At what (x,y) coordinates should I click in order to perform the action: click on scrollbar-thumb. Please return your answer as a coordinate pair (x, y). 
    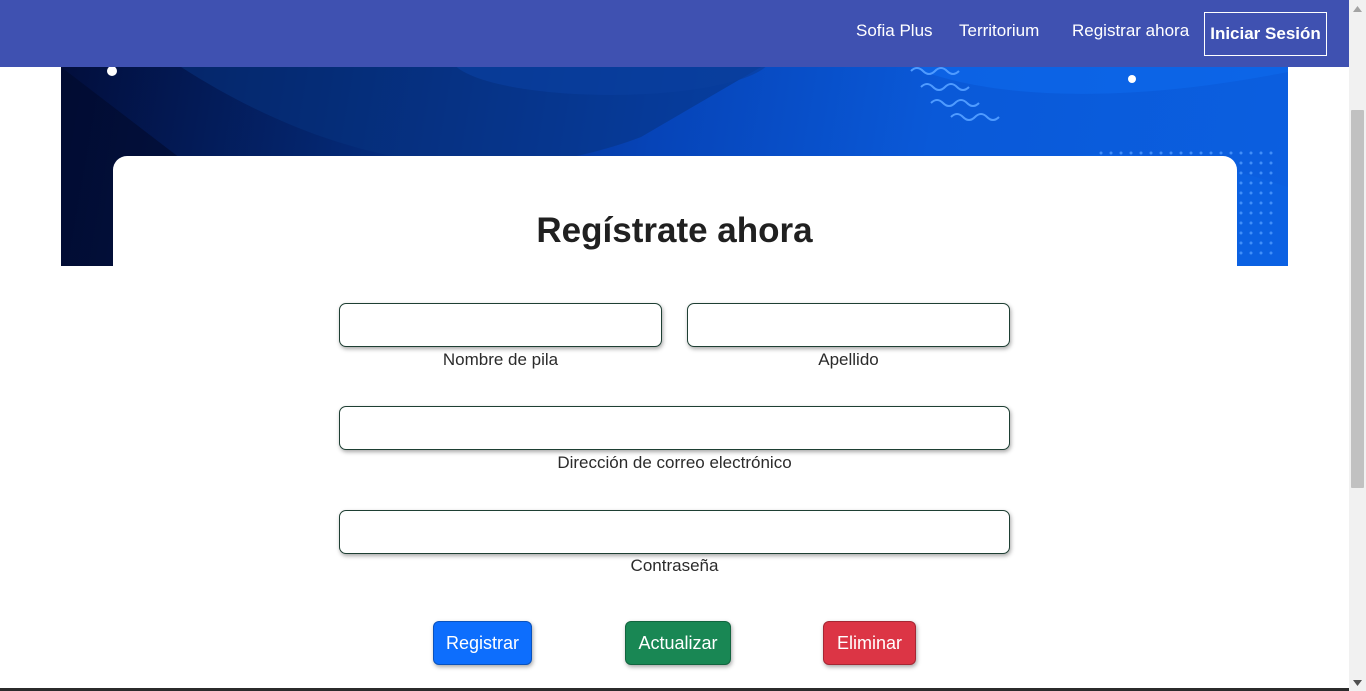
    Looking at the image, I should click on (1357, 299).